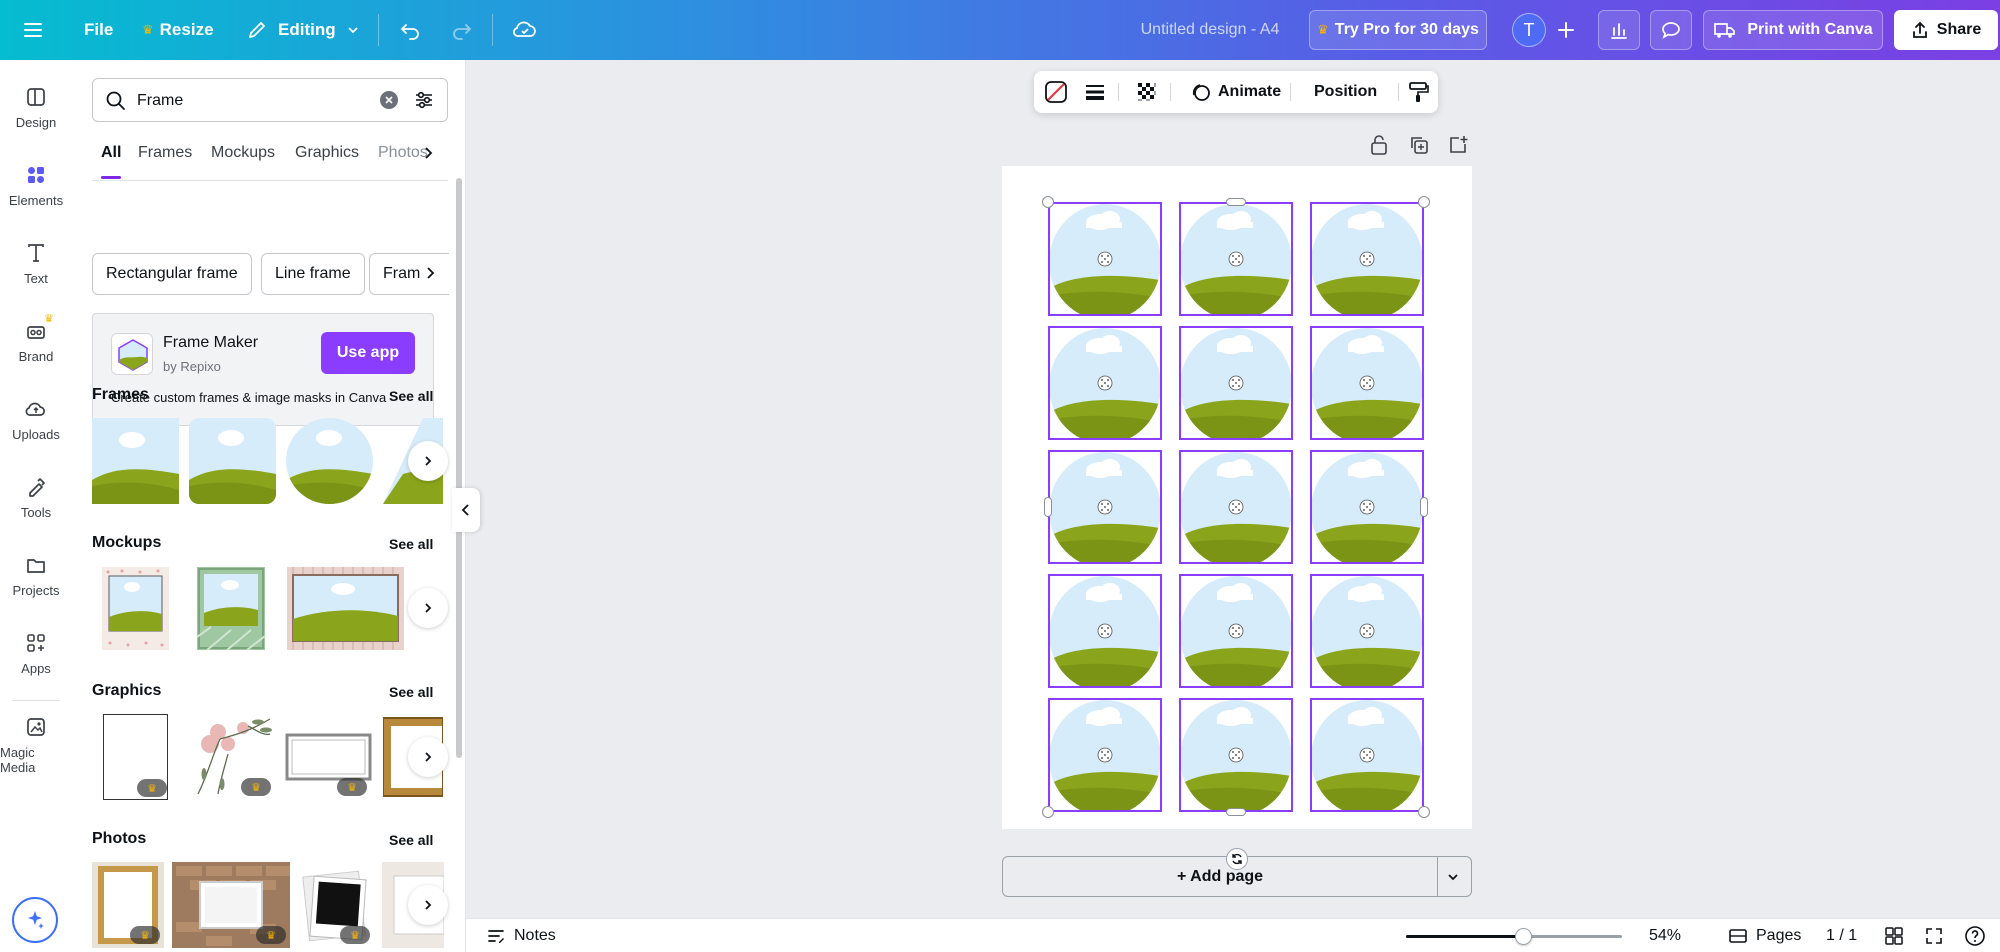 The image size is (2000, 952). What do you see at coordinates (428, 461) in the screenshot?
I see `frames-next-icon` at bounding box center [428, 461].